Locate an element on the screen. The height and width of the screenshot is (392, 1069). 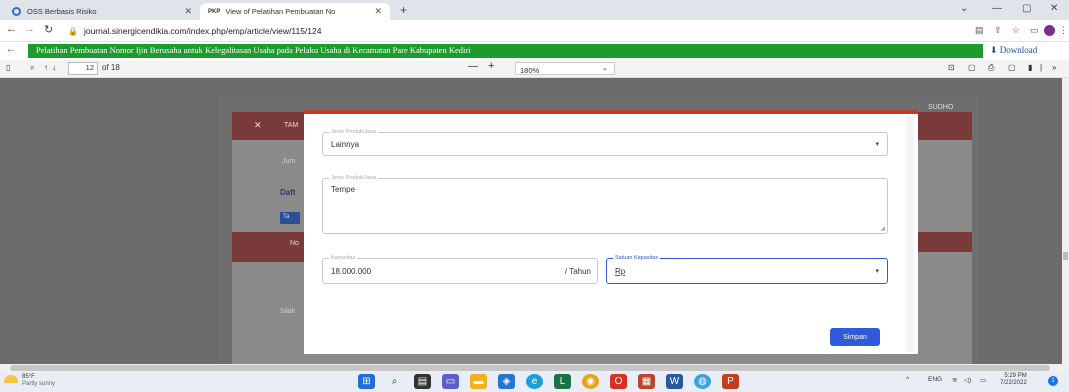
save-icon: ▢ is located at coordinates (1012, 67).